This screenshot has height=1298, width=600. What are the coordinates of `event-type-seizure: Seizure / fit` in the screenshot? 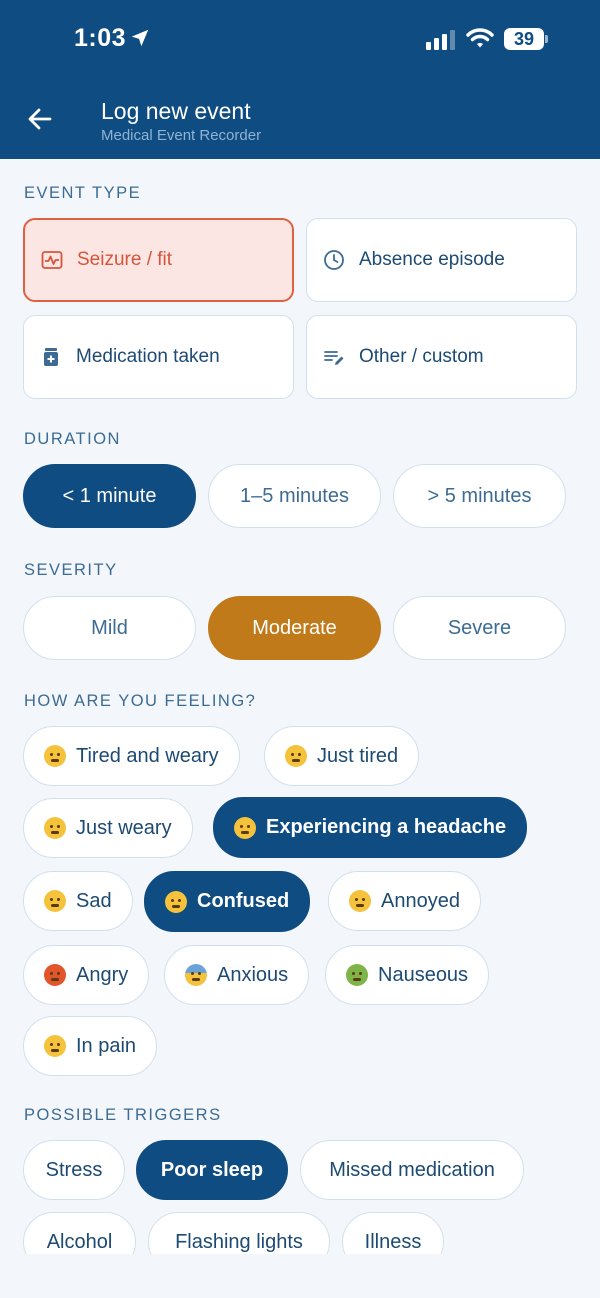 It's located at (158, 260).